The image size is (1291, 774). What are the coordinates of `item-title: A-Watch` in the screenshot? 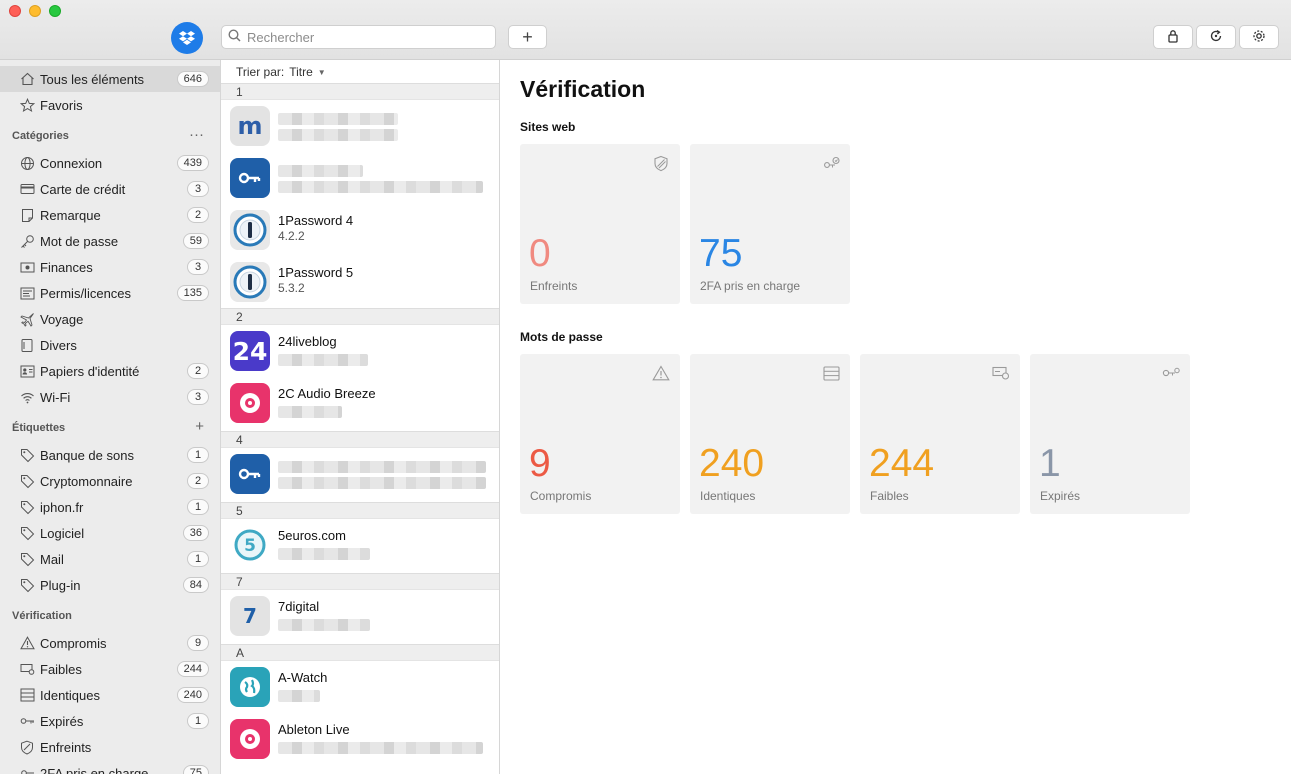 It's located at (303, 677).